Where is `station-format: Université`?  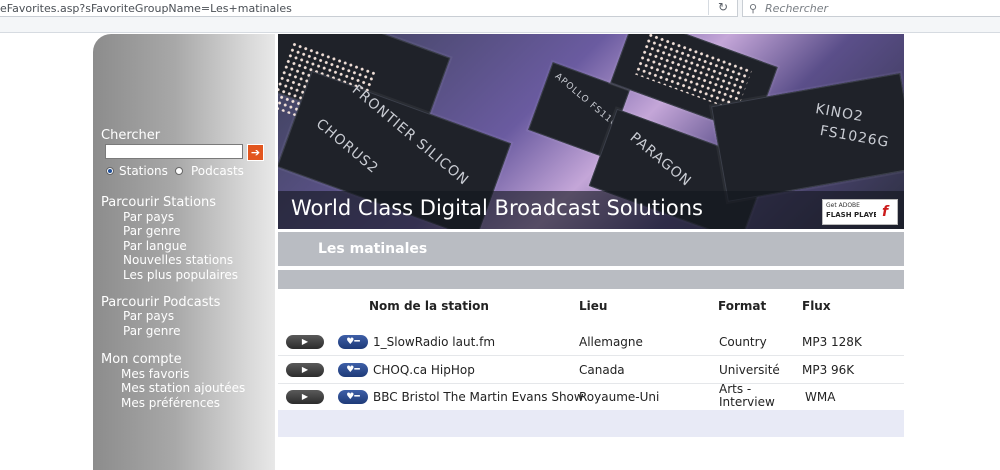
station-format: Université is located at coordinates (749, 370).